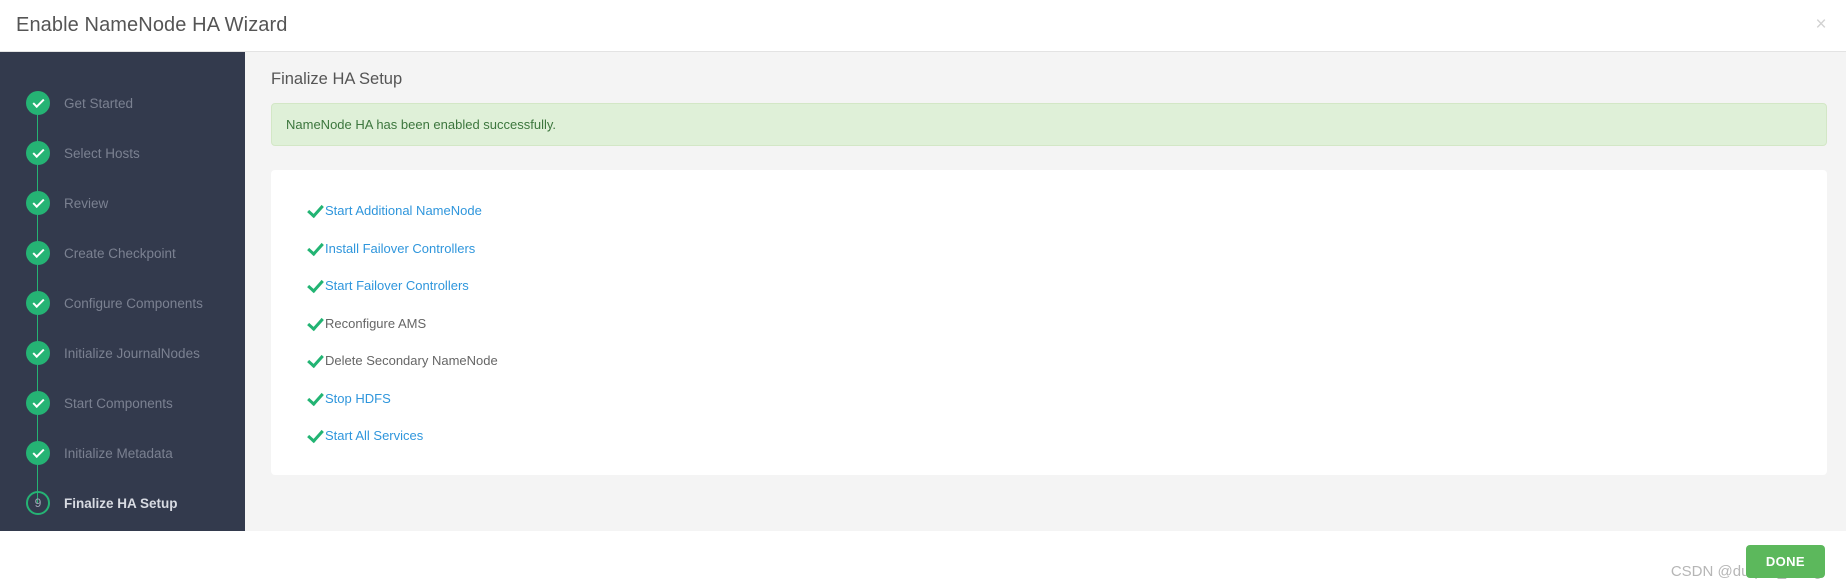 This screenshot has width=1846, height=588. What do you see at coordinates (118, 453) in the screenshot?
I see `sidebar-step-label: Initialize Metadata` at bounding box center [118, 453].